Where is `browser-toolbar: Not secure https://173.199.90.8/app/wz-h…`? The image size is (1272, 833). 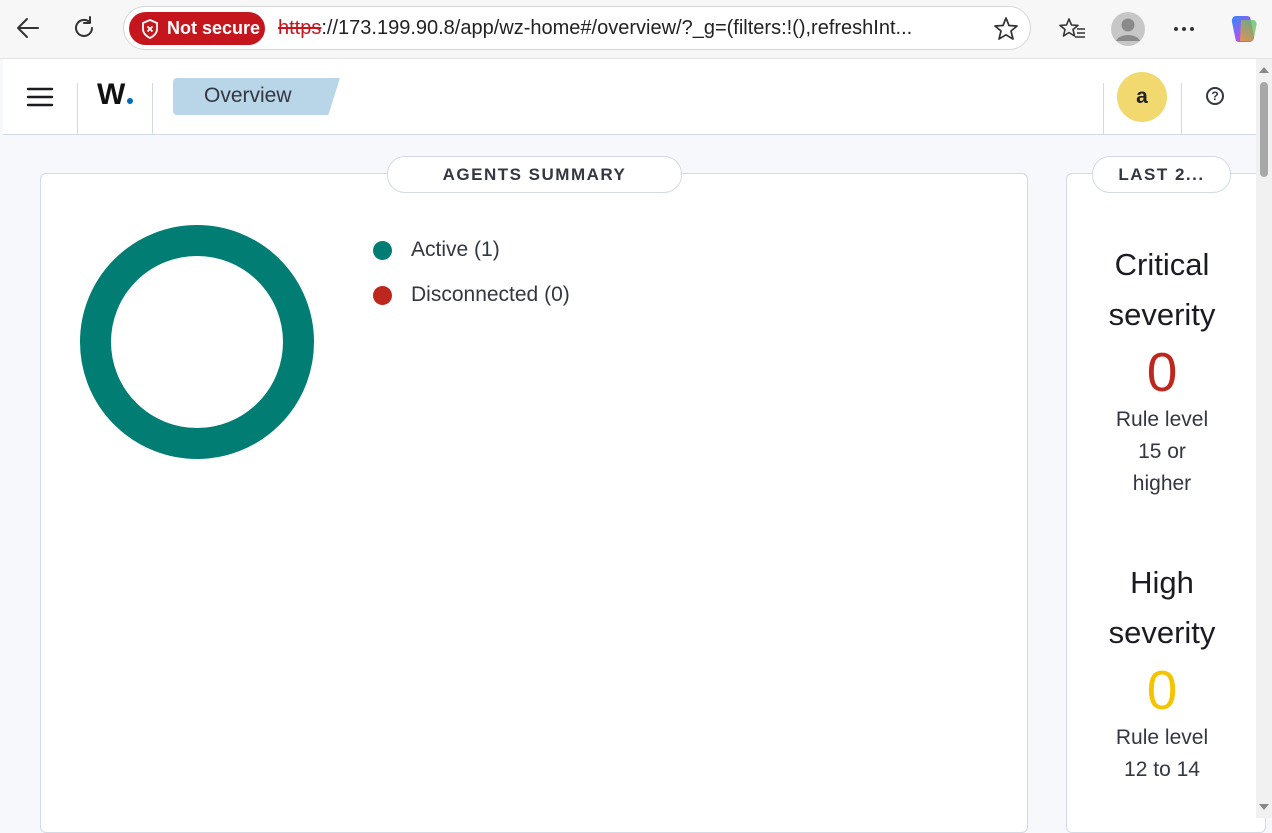 browser-toolbar: Not secure https://173.199.90.8/app/wz-h… is located at coordinates (636, 29).